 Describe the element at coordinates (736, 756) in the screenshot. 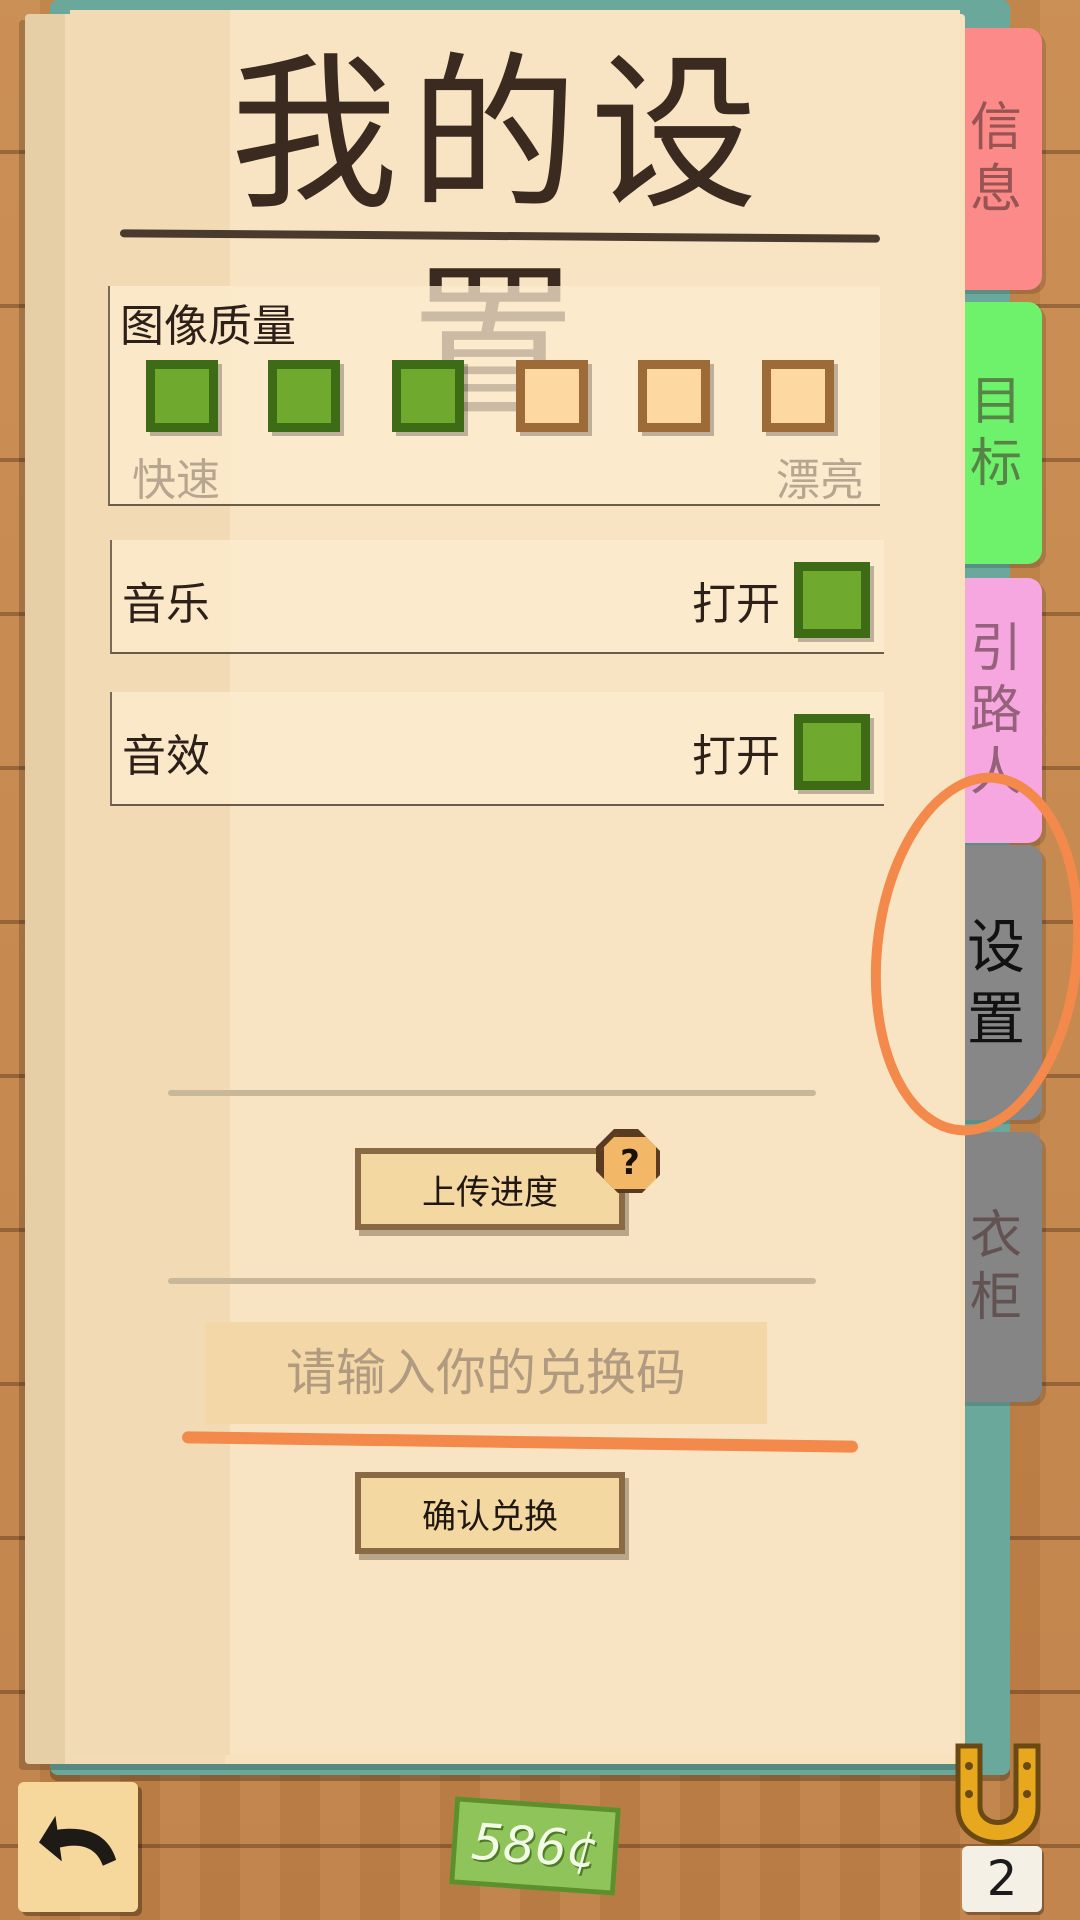

I see `sfx-state-label: 打开` at that location.